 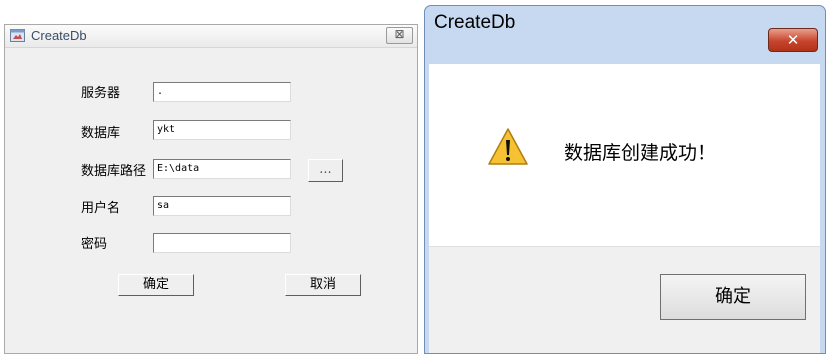 What do you see at coordinates (323, 285) in the screenshot?
I see `cancel-button: 取消` at bounding box center [323, 285].